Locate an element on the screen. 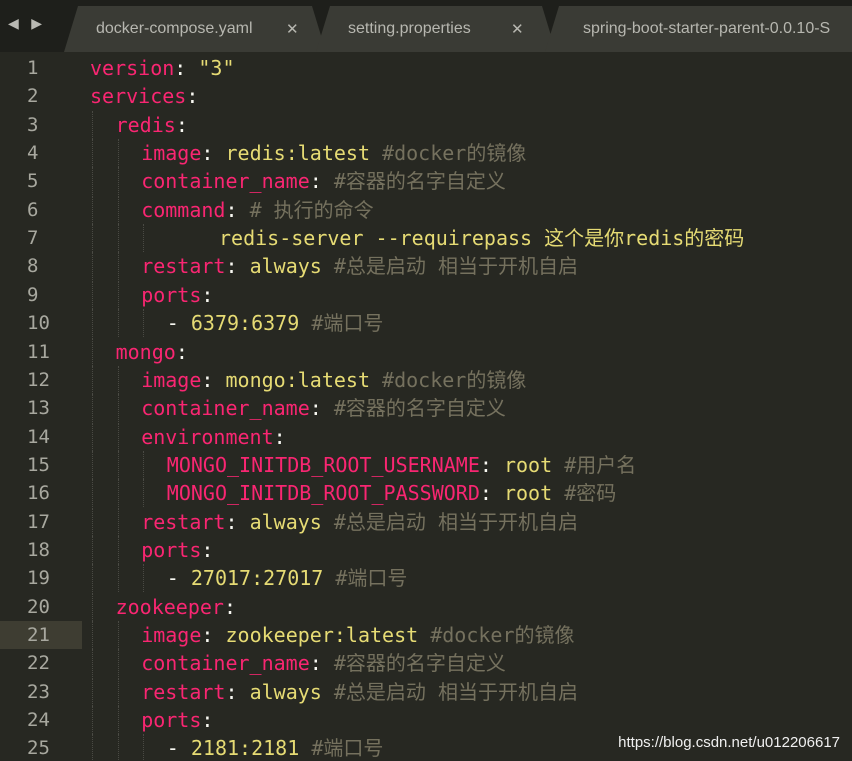  code-line: 20 zookeeper: is located at coordinates (426, 606).